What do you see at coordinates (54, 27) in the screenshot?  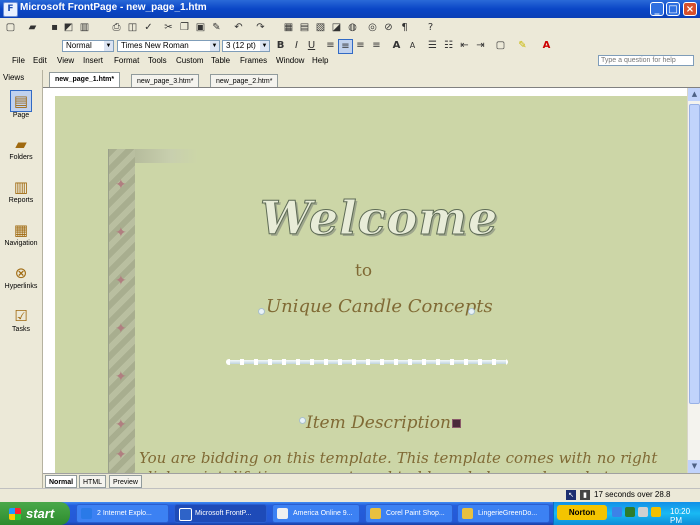 I see `save-icon: ▪` at bounding box center [54, 27].